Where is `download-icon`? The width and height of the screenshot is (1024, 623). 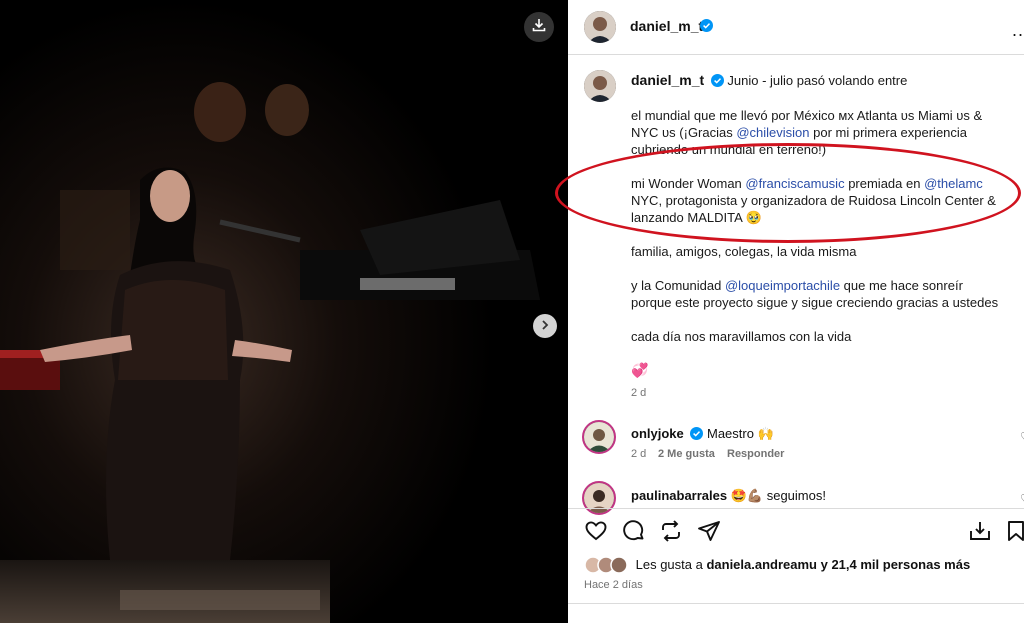 download-icon is located at coordinates (539, 27).